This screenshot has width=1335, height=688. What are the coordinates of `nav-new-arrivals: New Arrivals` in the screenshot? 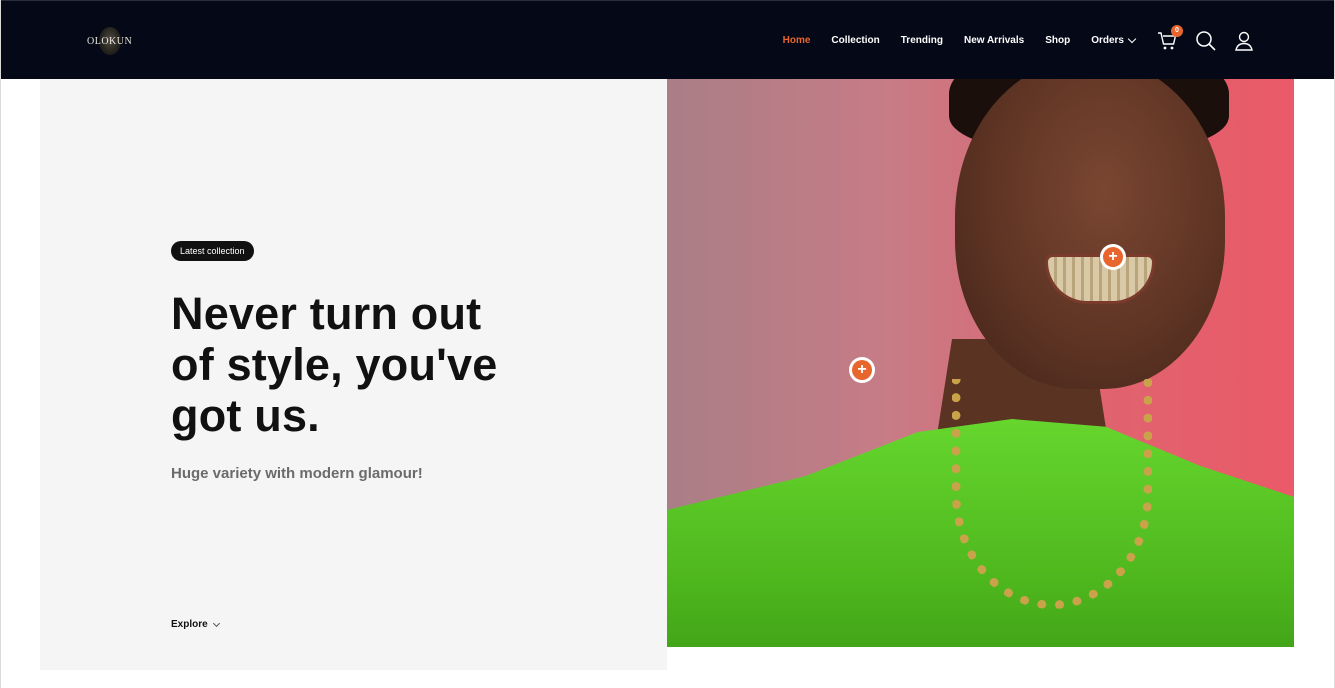 It's located at (994, 40).